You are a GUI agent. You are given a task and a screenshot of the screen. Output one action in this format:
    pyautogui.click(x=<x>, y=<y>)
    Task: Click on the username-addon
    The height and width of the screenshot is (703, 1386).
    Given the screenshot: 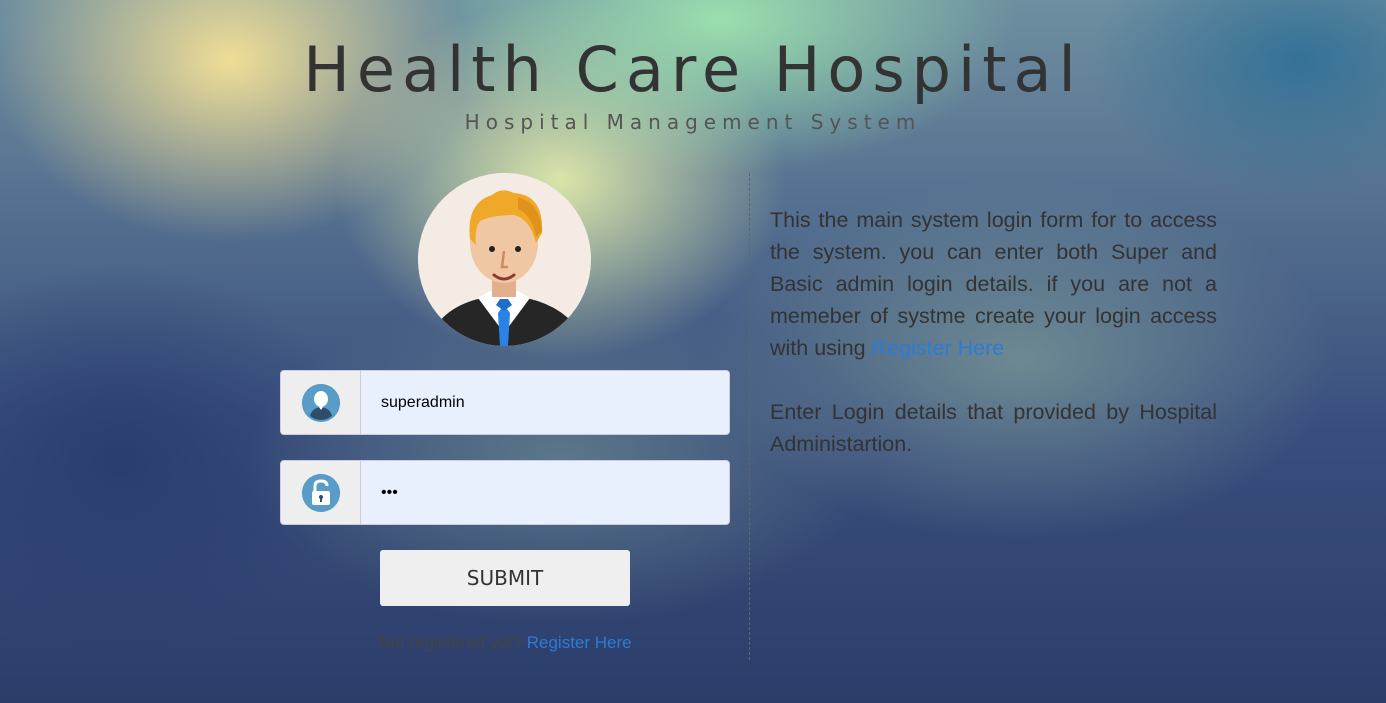 What is the action you would take?
    pyautogui.click(x=321, y=402)
    